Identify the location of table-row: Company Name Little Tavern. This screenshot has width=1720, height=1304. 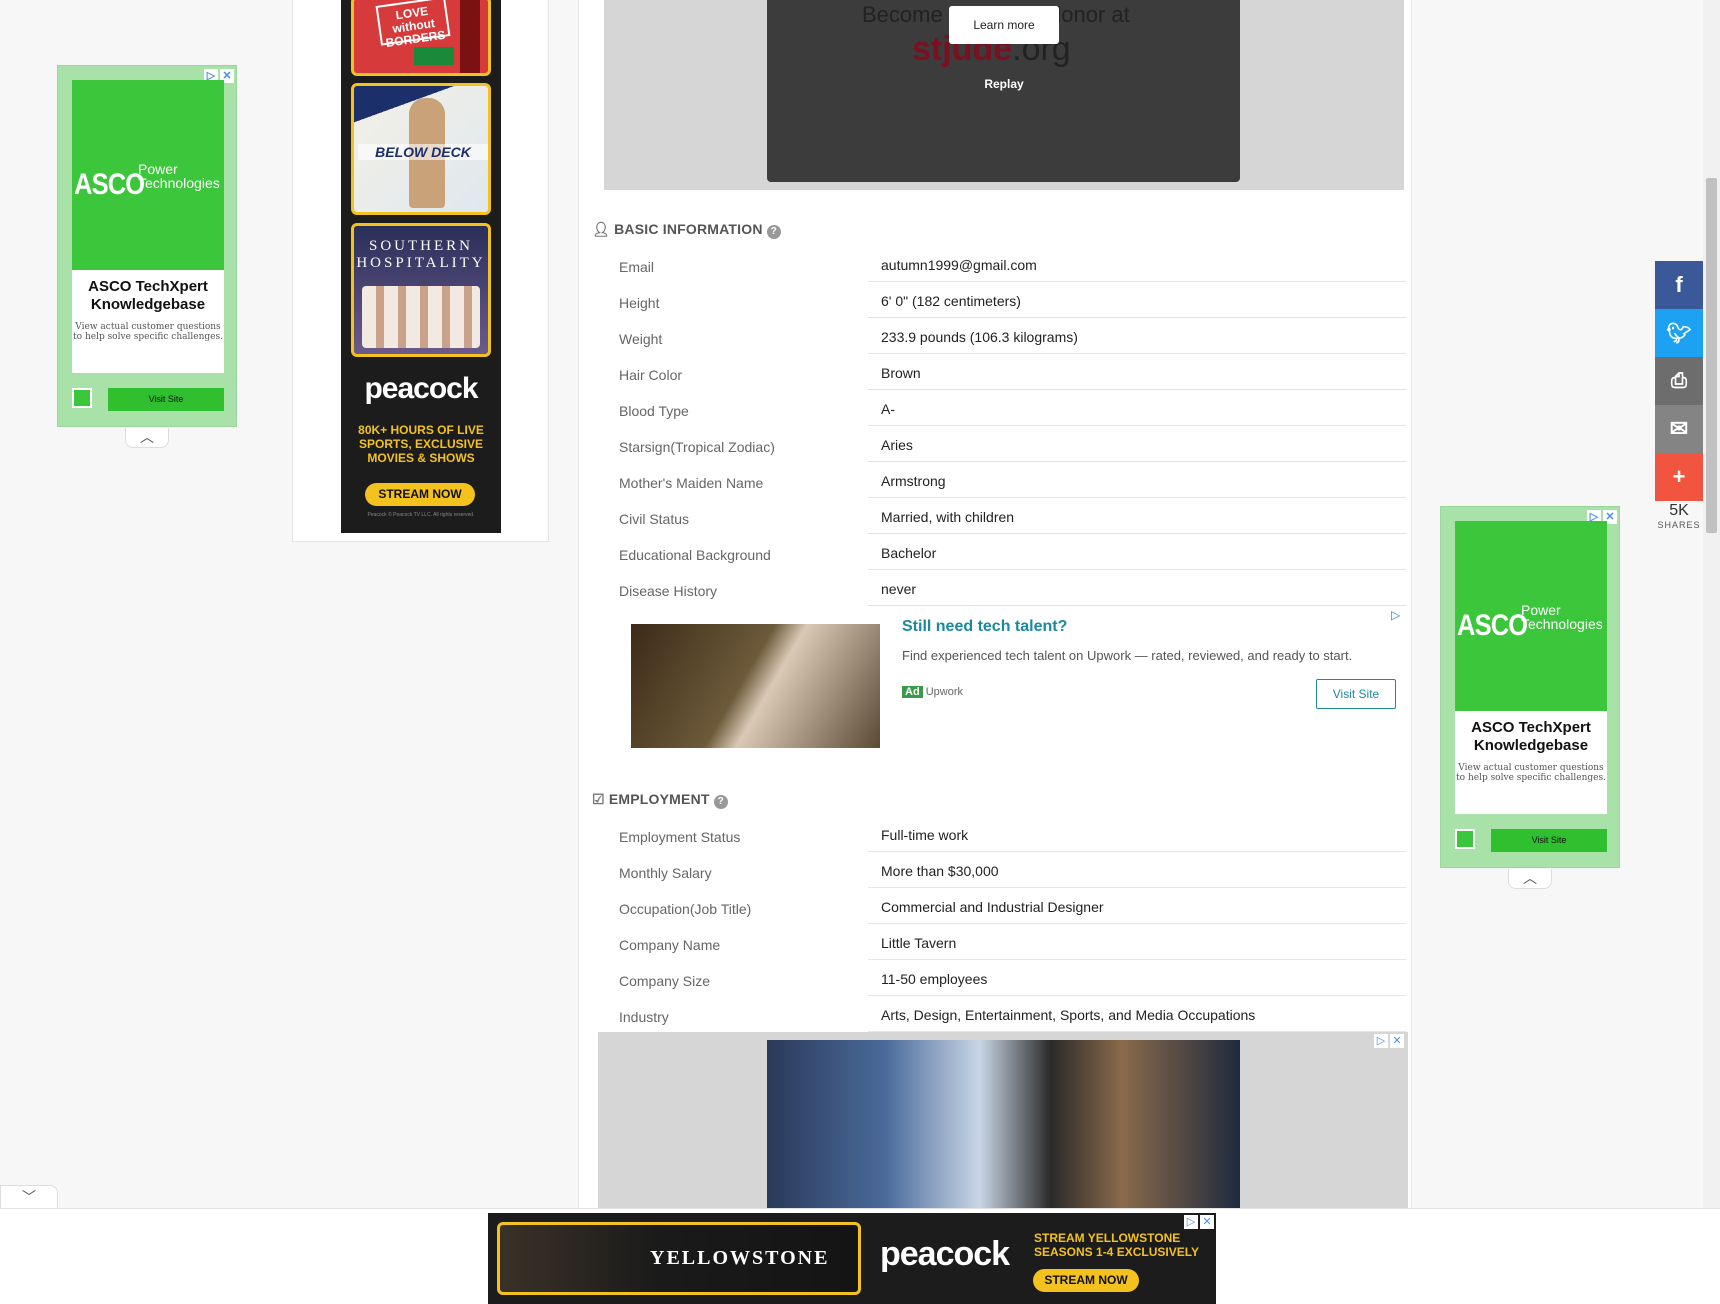
(1002, 942).